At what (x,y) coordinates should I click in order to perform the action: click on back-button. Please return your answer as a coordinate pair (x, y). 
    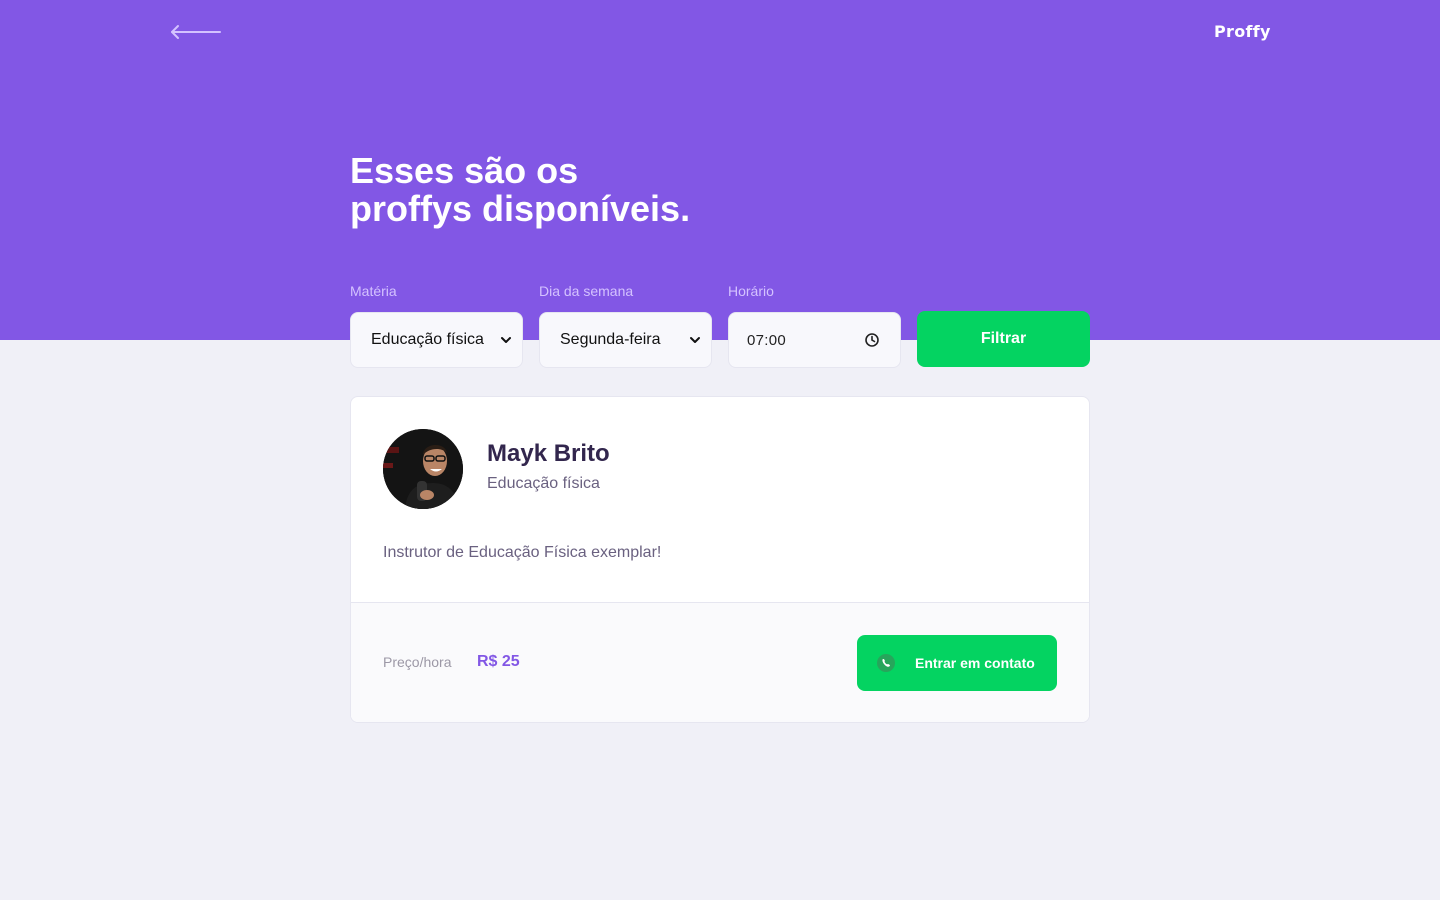
    Looking at the image, I should click on (195, 32).